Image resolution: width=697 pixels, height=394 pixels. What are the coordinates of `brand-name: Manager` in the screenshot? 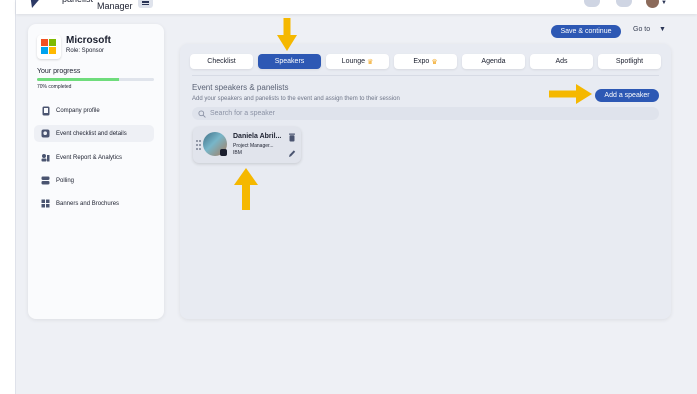 It's located at (115, 6).